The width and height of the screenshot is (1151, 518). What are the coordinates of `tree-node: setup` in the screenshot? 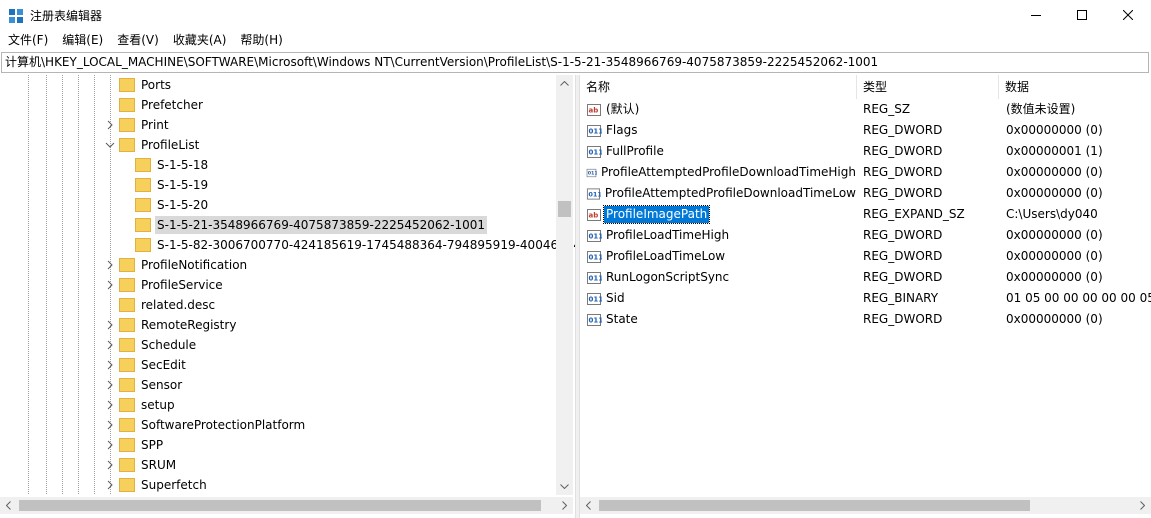 It's located at (142, 405).